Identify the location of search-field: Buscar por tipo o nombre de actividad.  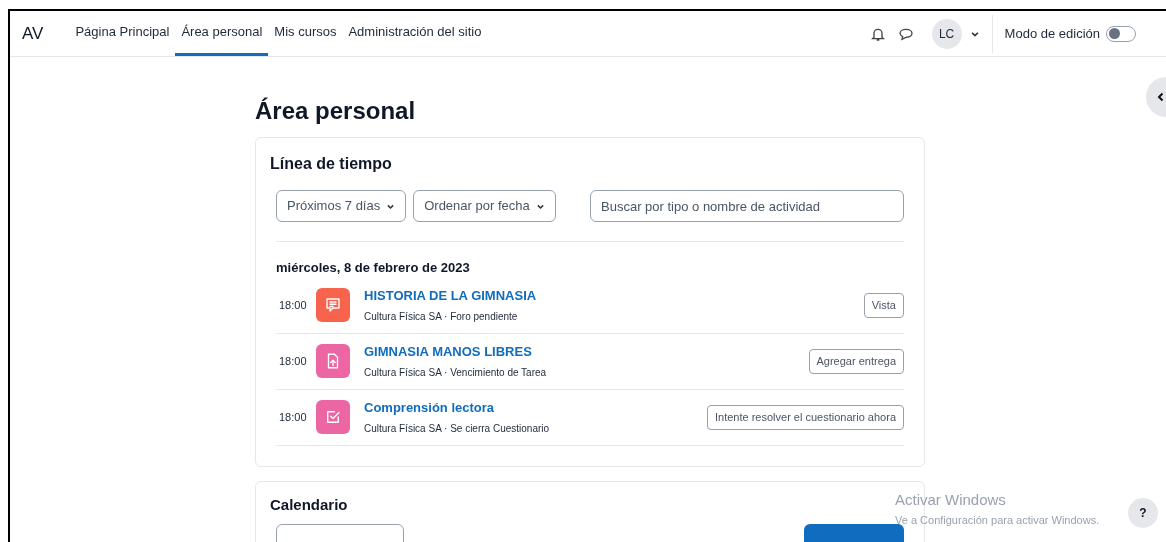
(747, 206).